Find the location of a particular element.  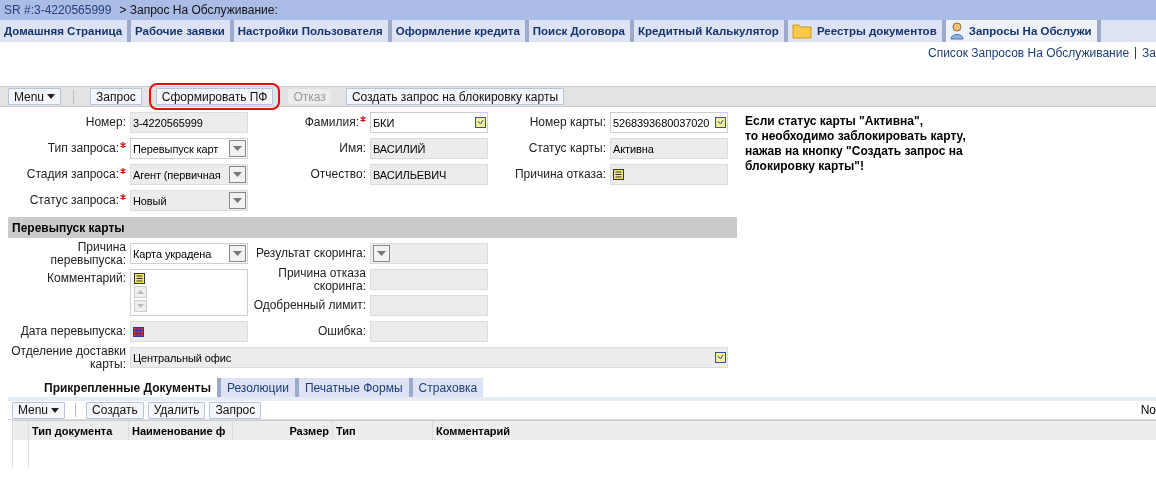

calendar-icon is located at coordinates (138, 331).